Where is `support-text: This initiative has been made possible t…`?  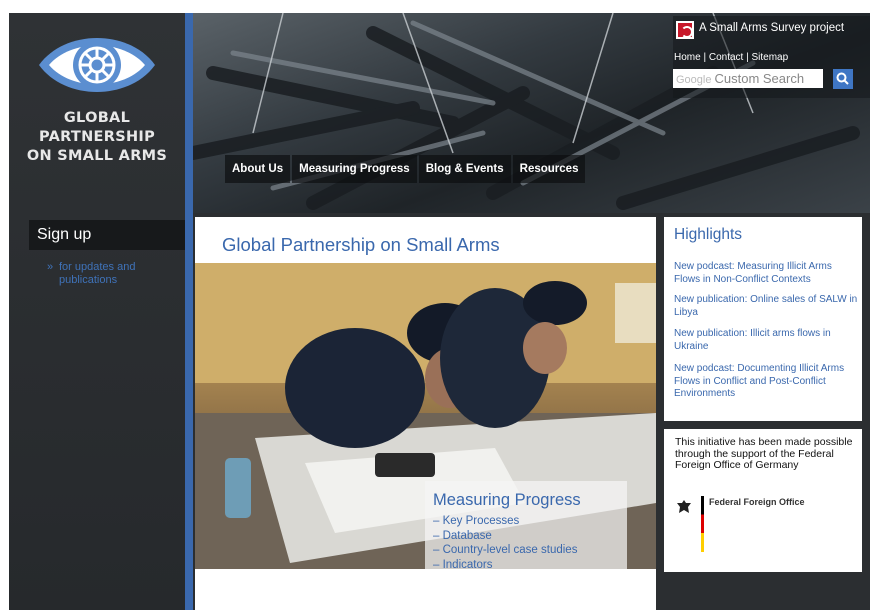
support-text: This initiative has been made possible t… is located at coordinates (764, 453).